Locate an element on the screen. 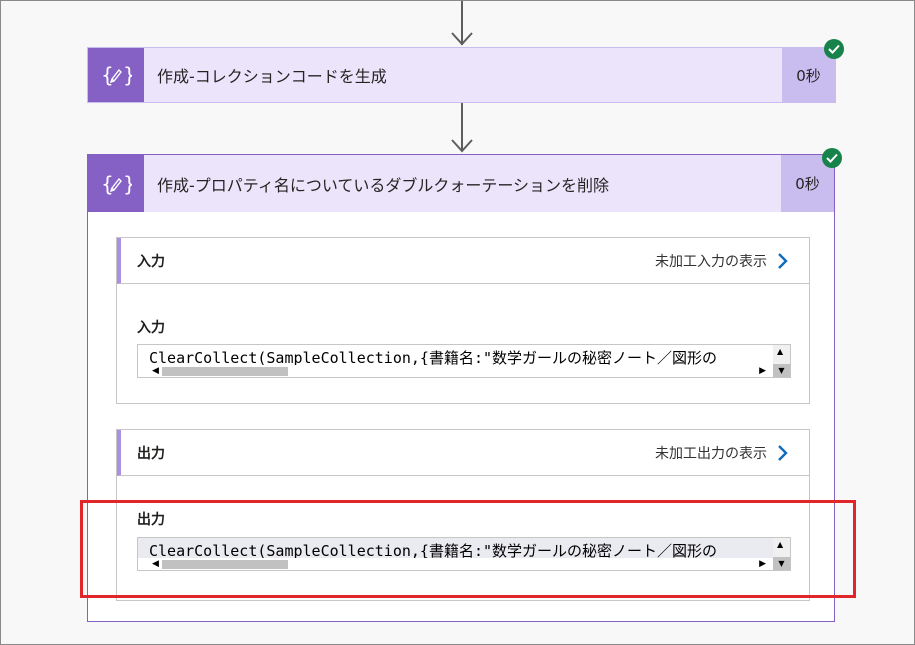  scrollbar-thumb is located at coordinates (225, 371).